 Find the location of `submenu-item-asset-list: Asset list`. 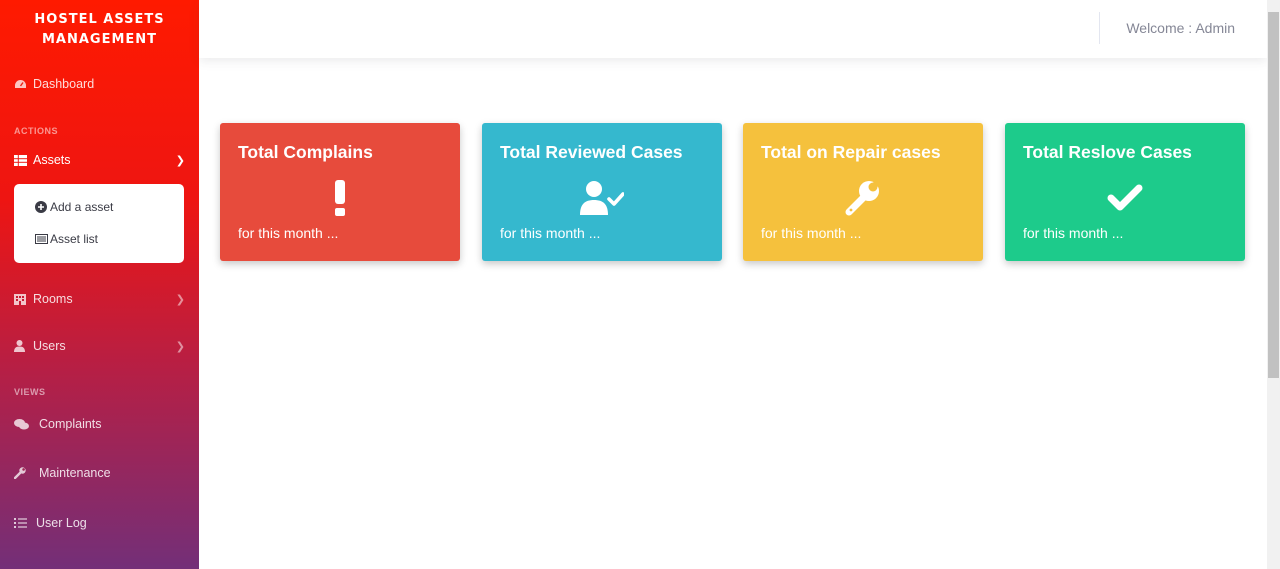

submenu-item-asset-list: Asset list is located at coordinates (109, 239).